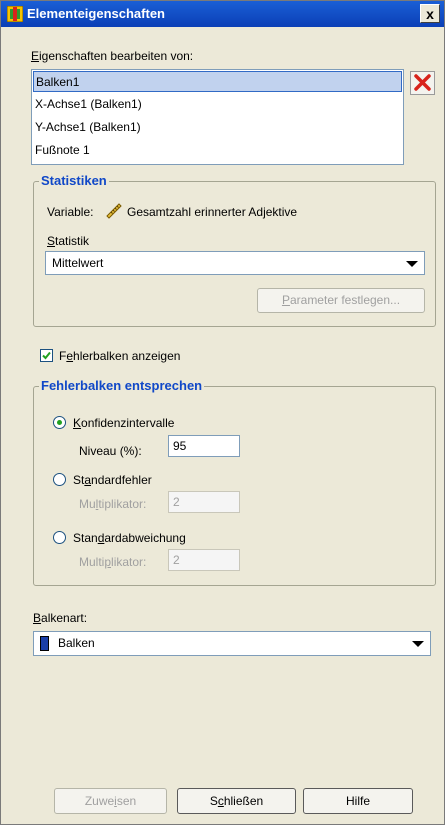 The image size is (447, 827). Describe the element at coordinates (204, 560) in the screenshot. I see `sd-multiplier-input: 2` at that location.